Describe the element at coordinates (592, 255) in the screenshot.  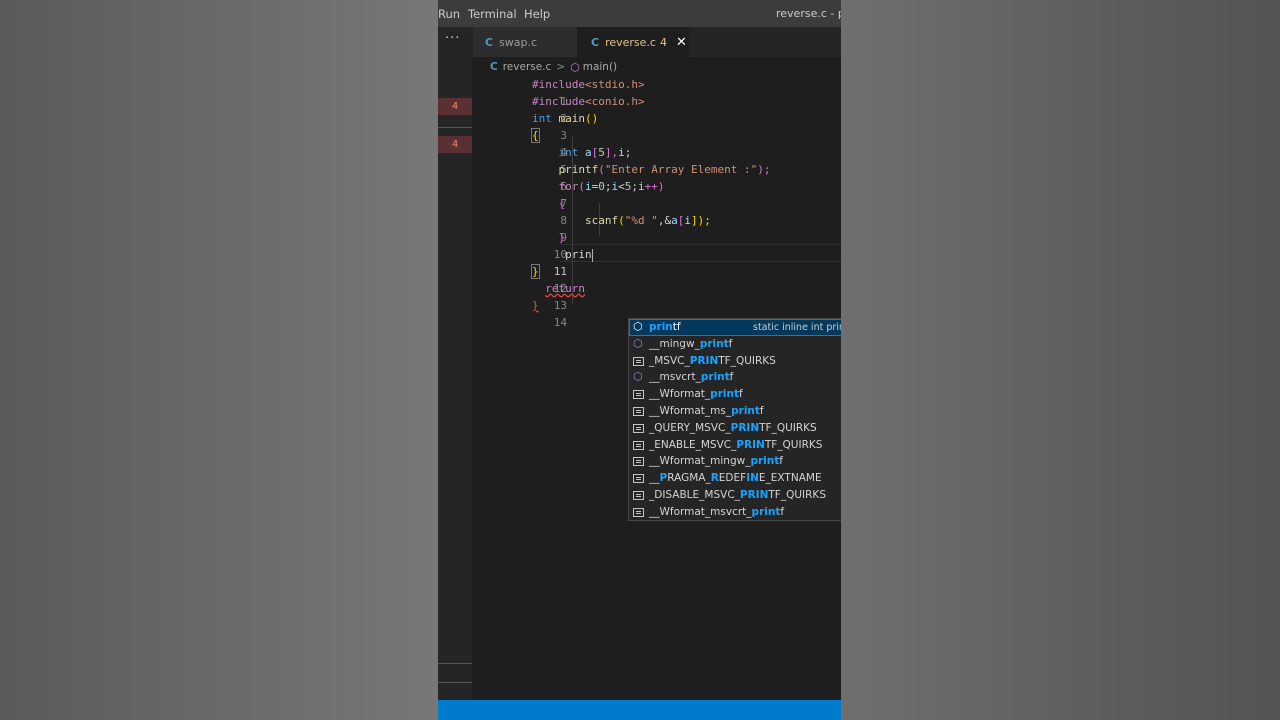
I see `text-cursor` at that location.